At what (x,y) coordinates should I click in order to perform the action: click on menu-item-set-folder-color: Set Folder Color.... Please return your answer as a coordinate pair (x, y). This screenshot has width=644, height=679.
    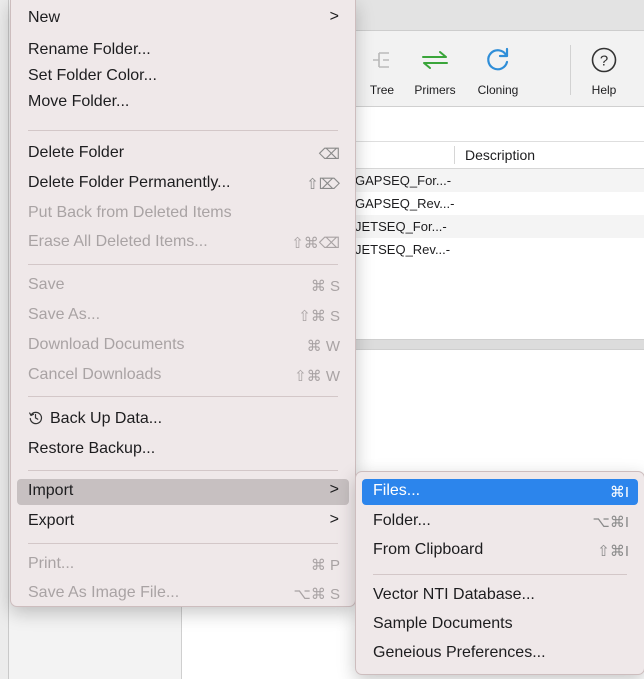
    Looking at the image, I should click on (183, 77).